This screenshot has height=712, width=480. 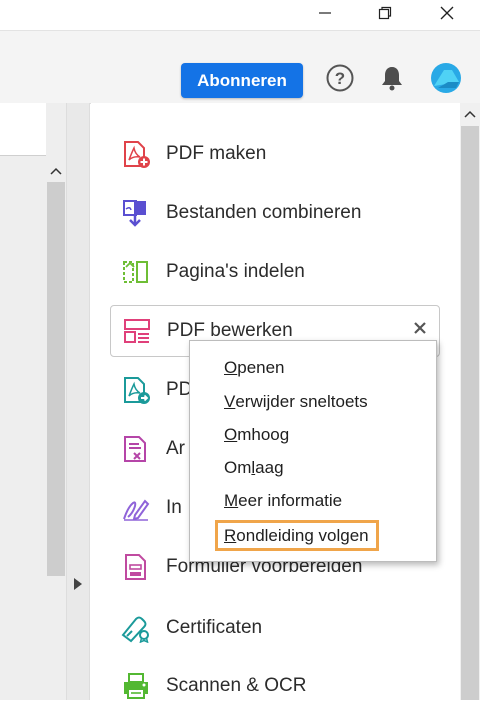 I want to click on subscribe-button: Abonneren, so click(x=242, y=80).